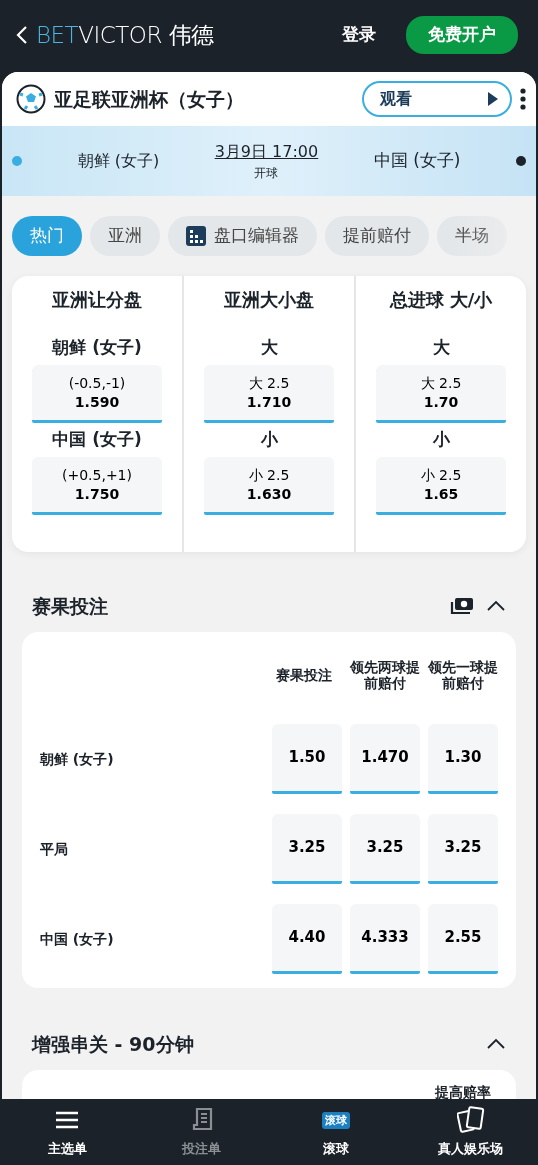 Image resolution: width=538 pixels, height=1165 pixels. What do you see at coordinates (462, 606) in the screenshot?
I see `cash-icon` at bounding box center [462, 606].